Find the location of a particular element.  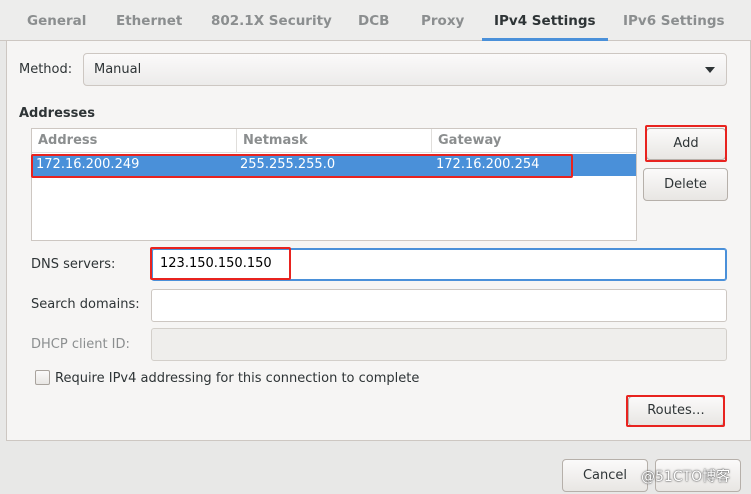

annotation-address-row is located at coordinates (302, 166).